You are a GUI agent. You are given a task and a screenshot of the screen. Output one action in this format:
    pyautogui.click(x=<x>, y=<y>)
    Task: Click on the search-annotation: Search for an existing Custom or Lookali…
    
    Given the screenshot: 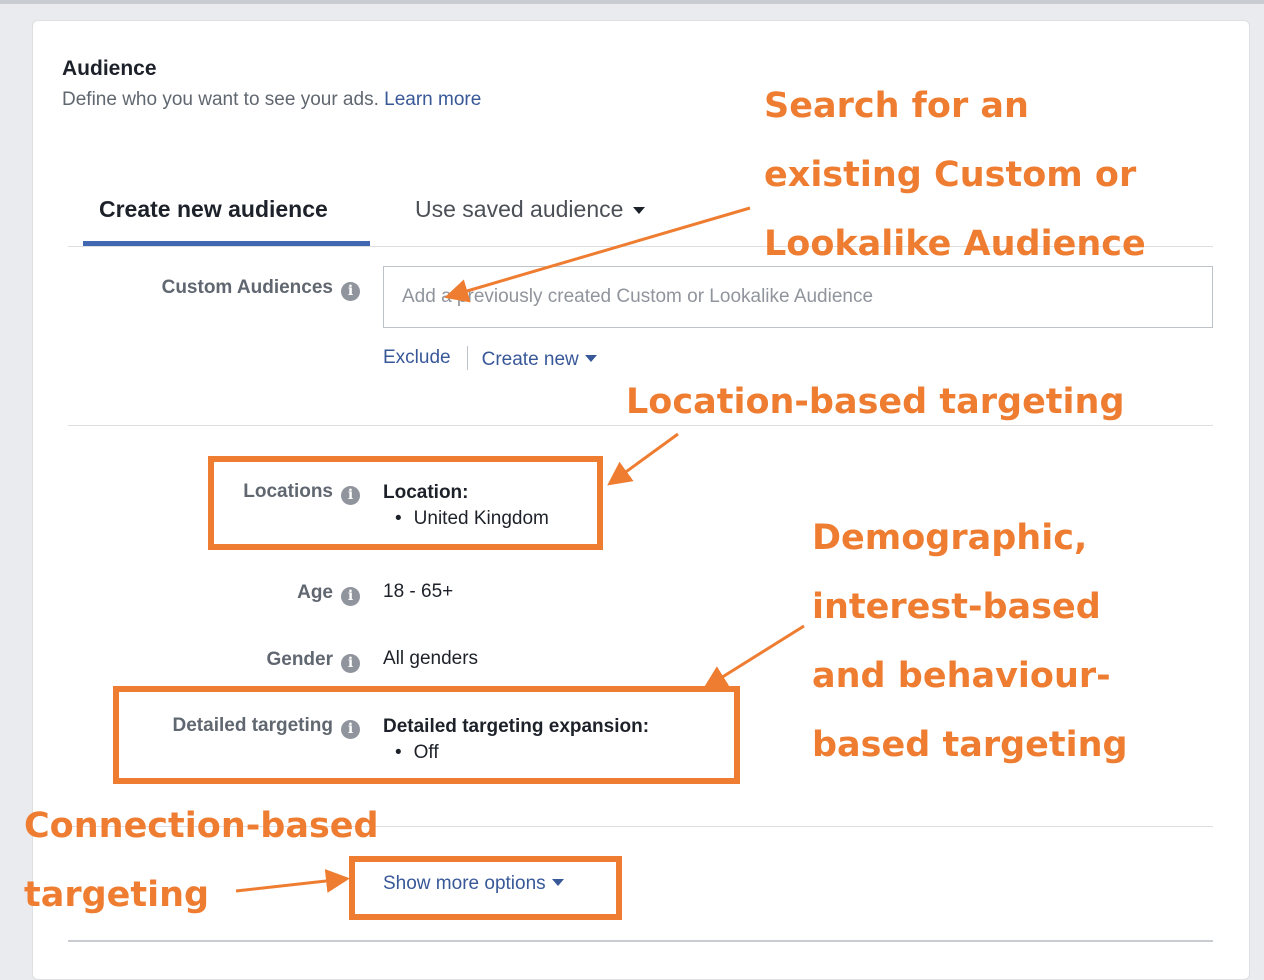 What is the action you would take?
    pyautogui.click(x=955, y=175)
    